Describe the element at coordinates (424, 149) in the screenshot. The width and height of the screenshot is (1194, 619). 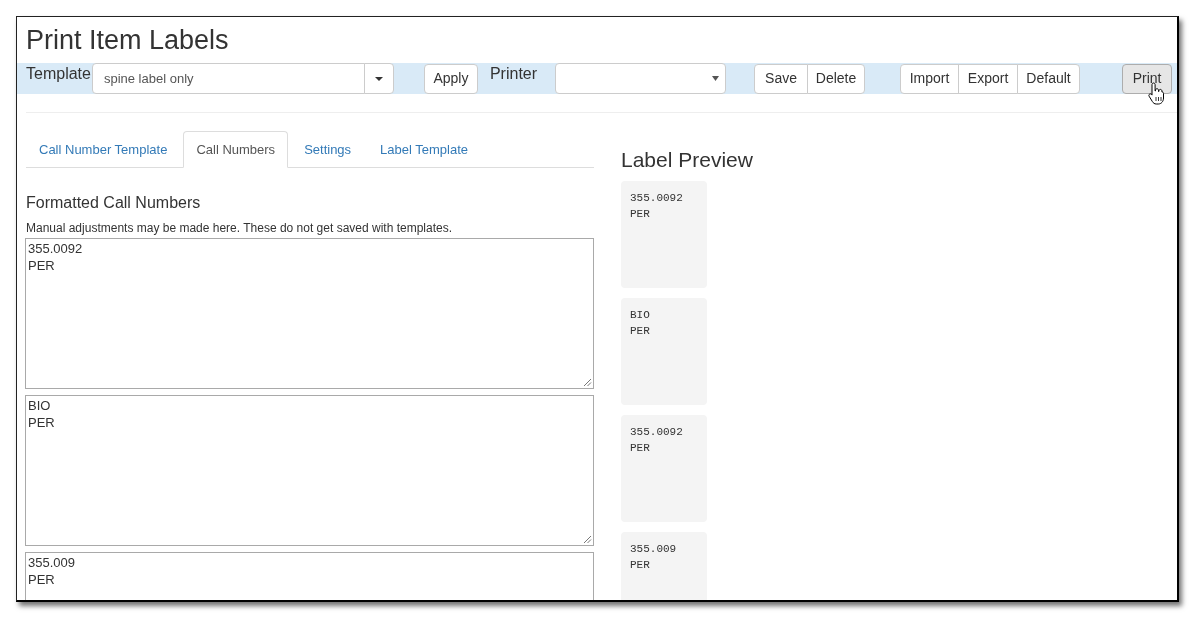
I see `tab: Label Template` at that location.